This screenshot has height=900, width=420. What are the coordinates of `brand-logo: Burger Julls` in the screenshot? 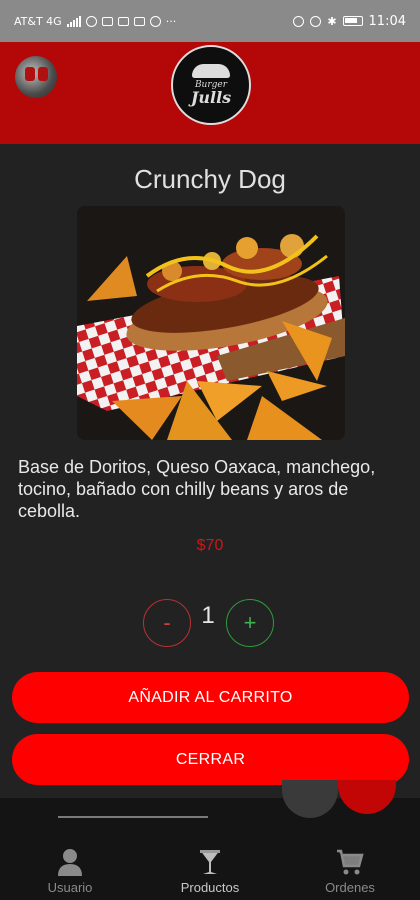 It's located at (211, 85).